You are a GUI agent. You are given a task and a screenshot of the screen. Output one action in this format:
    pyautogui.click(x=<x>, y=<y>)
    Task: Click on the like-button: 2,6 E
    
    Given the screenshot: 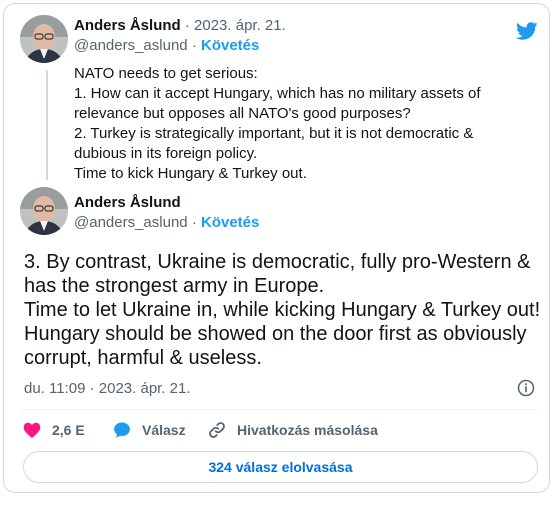 What is the action you would take?
    pyautogui.click(x=53, y=430)
    